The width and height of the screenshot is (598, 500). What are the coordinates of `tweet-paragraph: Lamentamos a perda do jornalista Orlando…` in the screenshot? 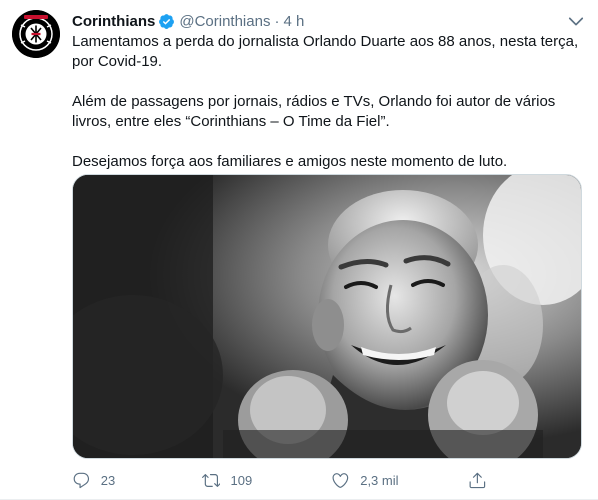 It's located at (325, 51).